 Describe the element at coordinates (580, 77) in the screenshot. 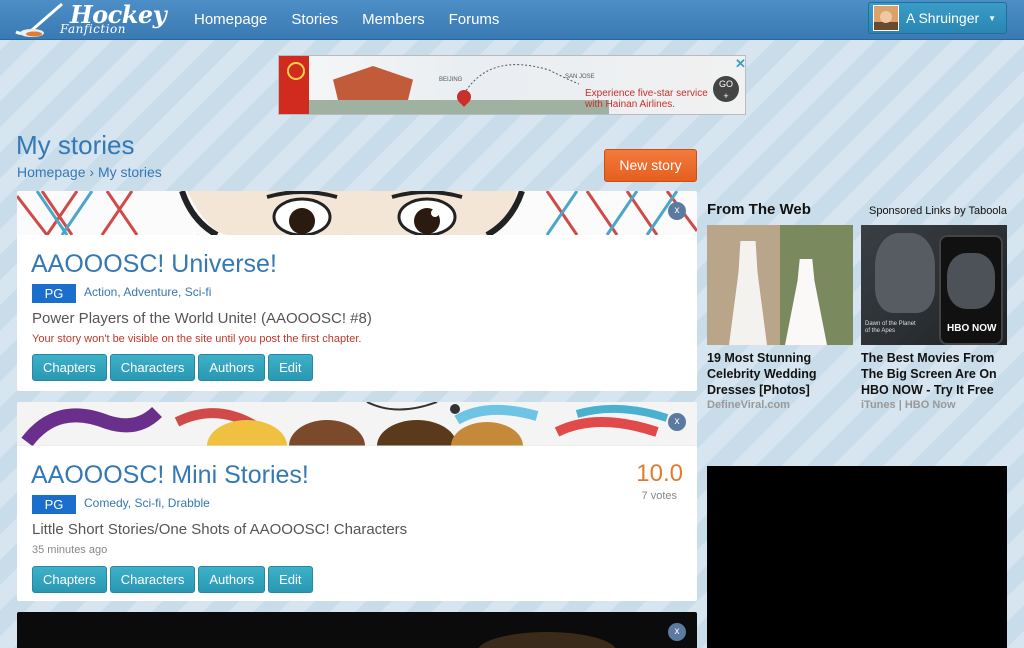

I see `ad-city-to: SAN JOSE` at that location.